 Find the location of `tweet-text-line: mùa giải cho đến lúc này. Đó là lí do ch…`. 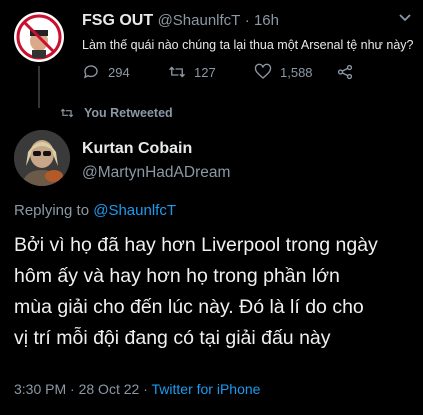

tweet-text-line: mùa giải cho đến lúc này. Đó là lí do ch… is located at coordinates (189, 307).